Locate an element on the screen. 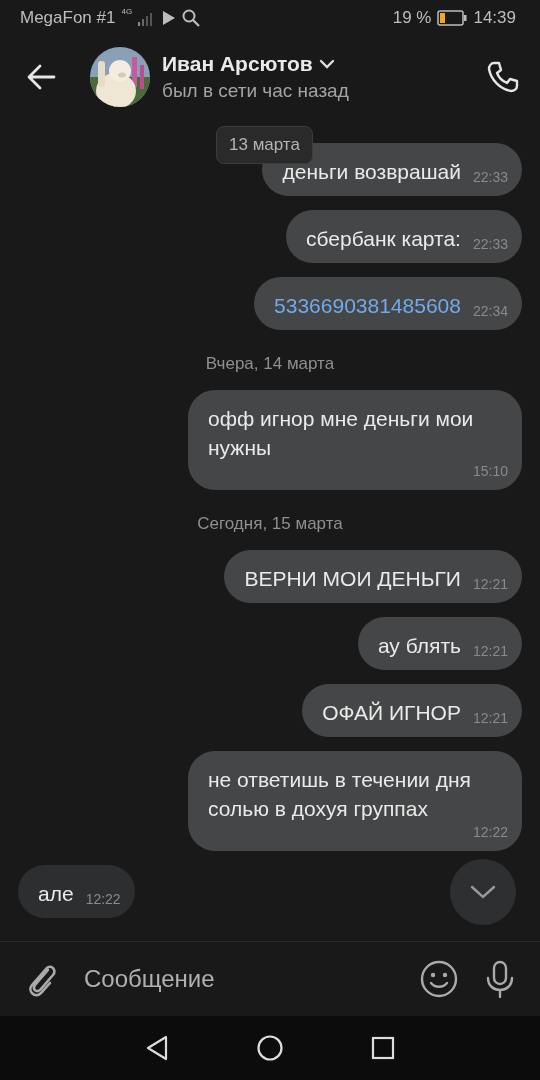 This screenshot has height=1080, width=540. message-text: ВЕРНИ МОИ ДЕНЬГИ is located at coordinates (352, 579).